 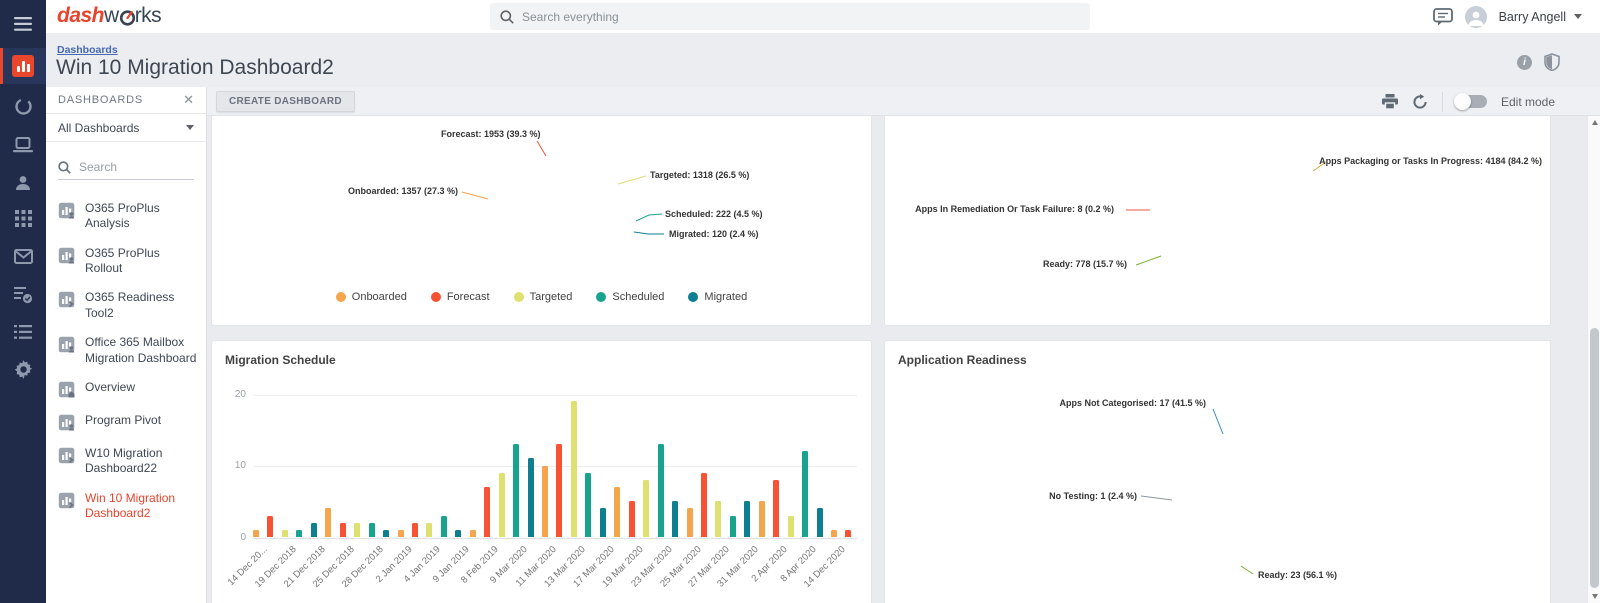 I want to click on dashworks-logo: dash w rks, so click(x=109, y=16).